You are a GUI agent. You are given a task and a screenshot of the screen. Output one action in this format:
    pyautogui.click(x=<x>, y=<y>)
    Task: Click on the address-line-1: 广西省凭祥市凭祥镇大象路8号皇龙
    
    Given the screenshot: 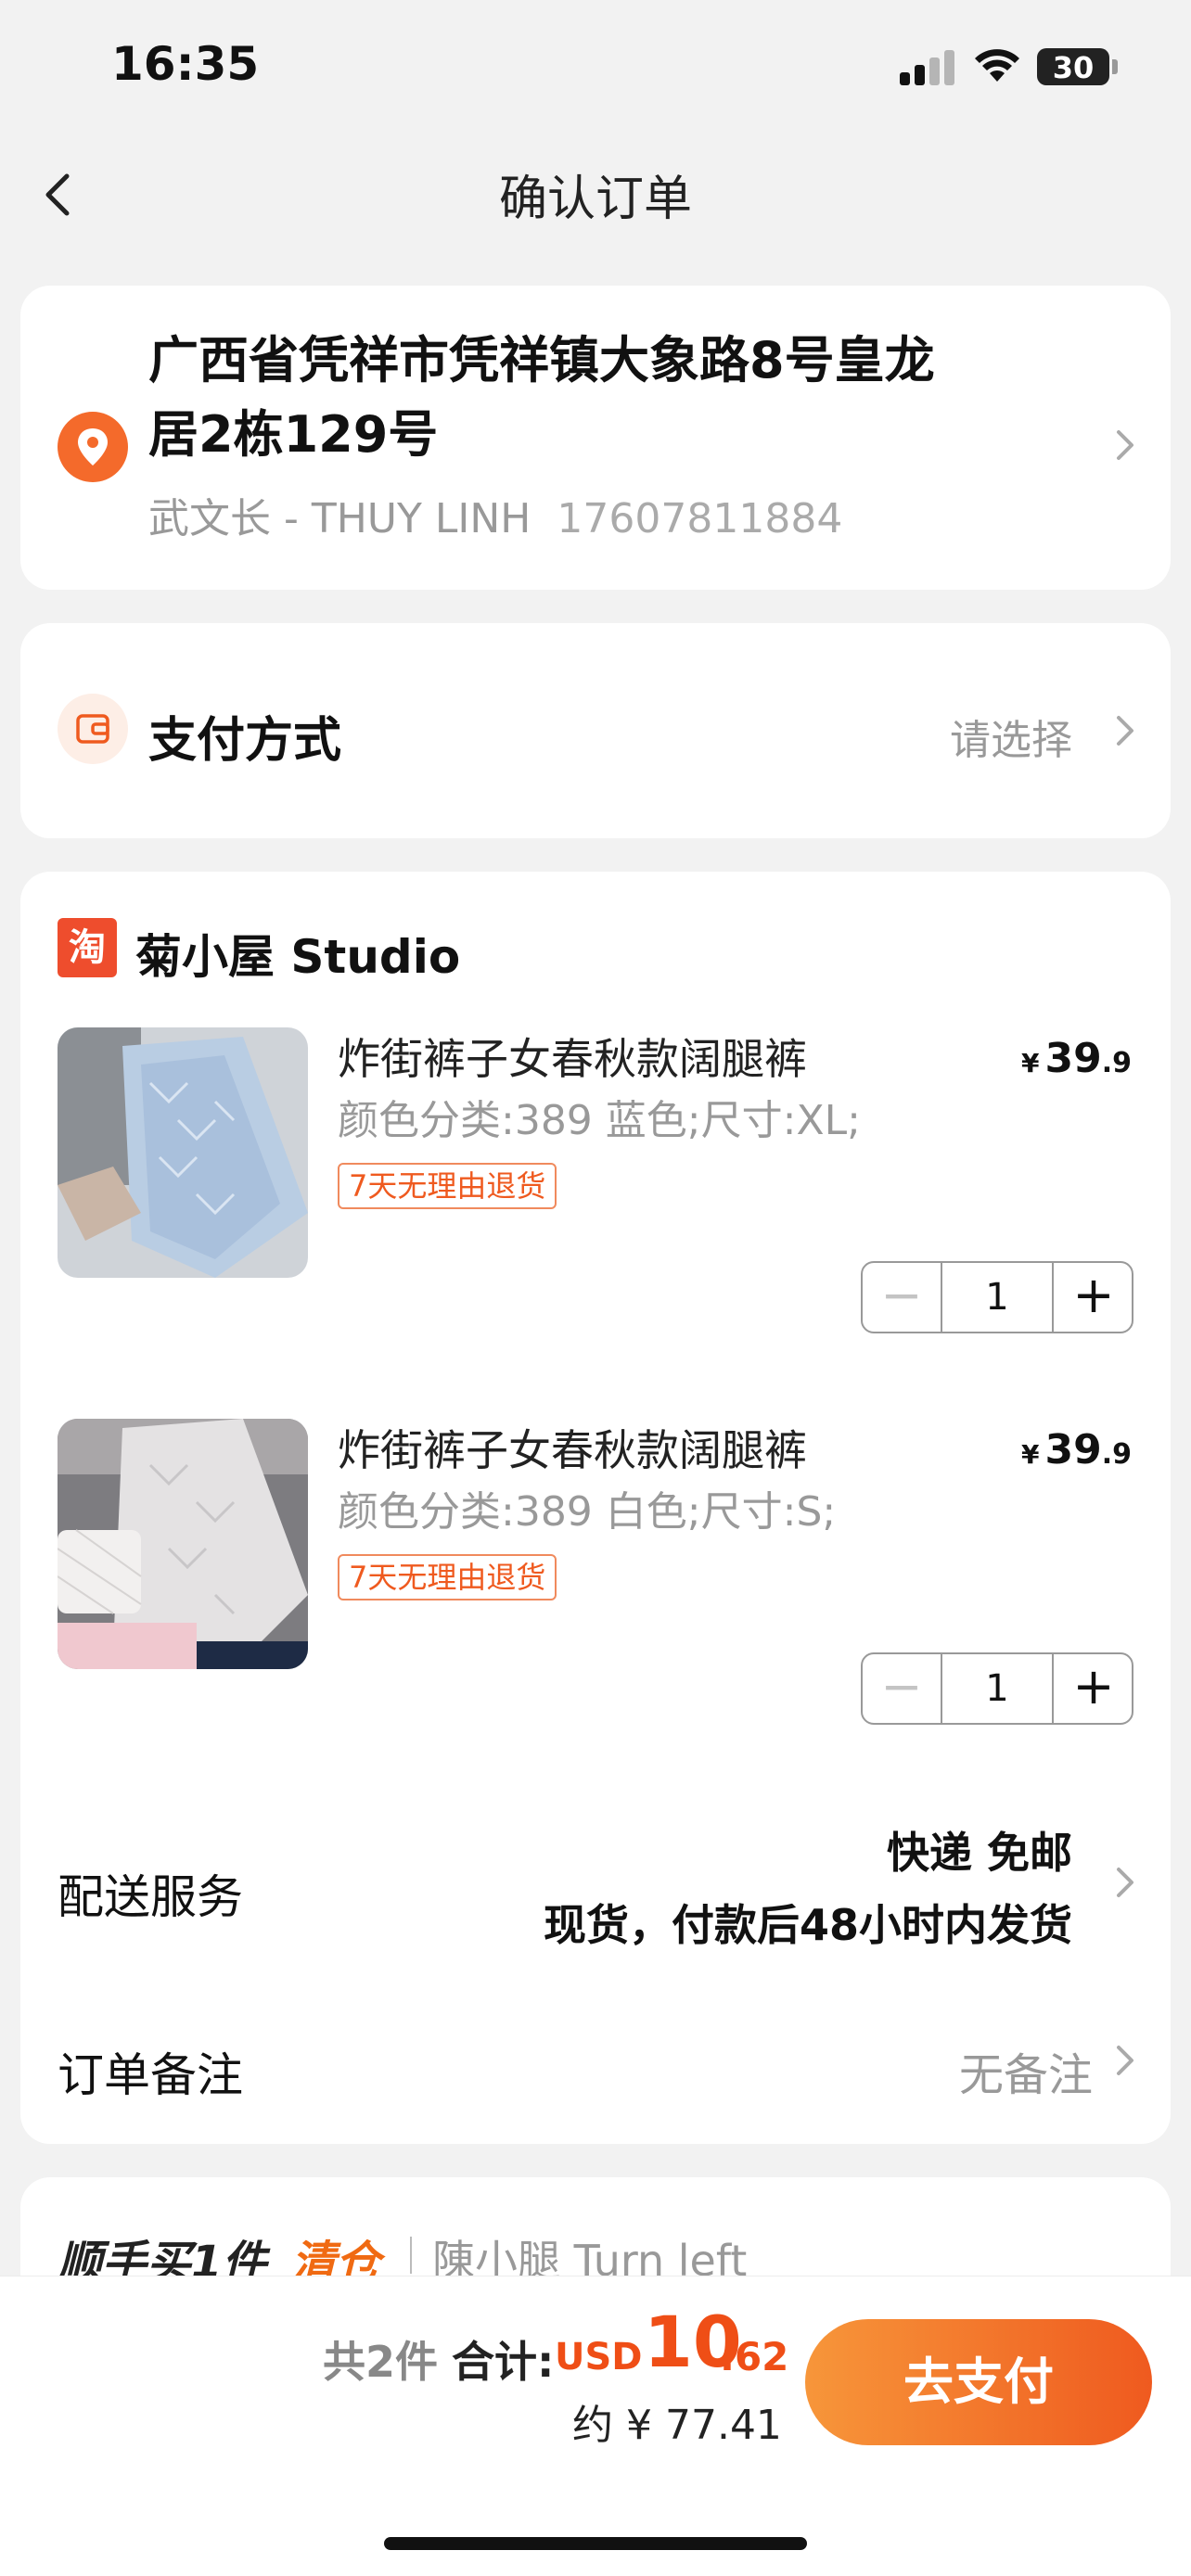 What is the action you would take?
    pyautogui.click(x=541, y=360)
    